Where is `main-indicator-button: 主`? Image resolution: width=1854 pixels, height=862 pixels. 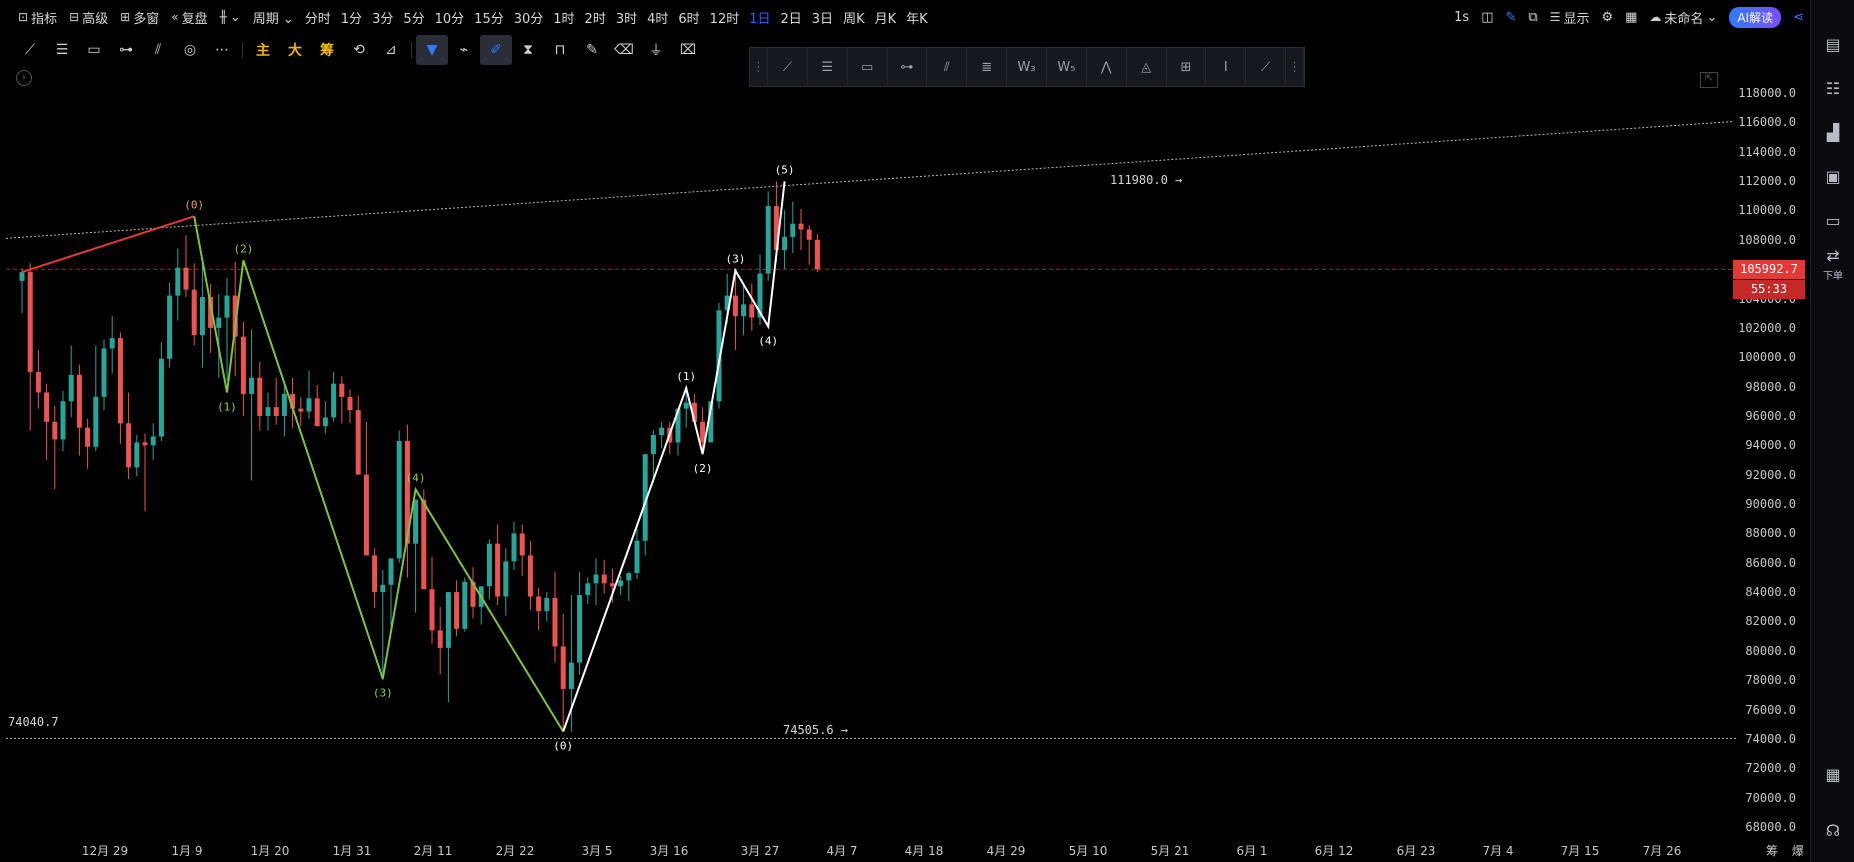 main-indicator-button: 主 is located at coordinates (263, 50).